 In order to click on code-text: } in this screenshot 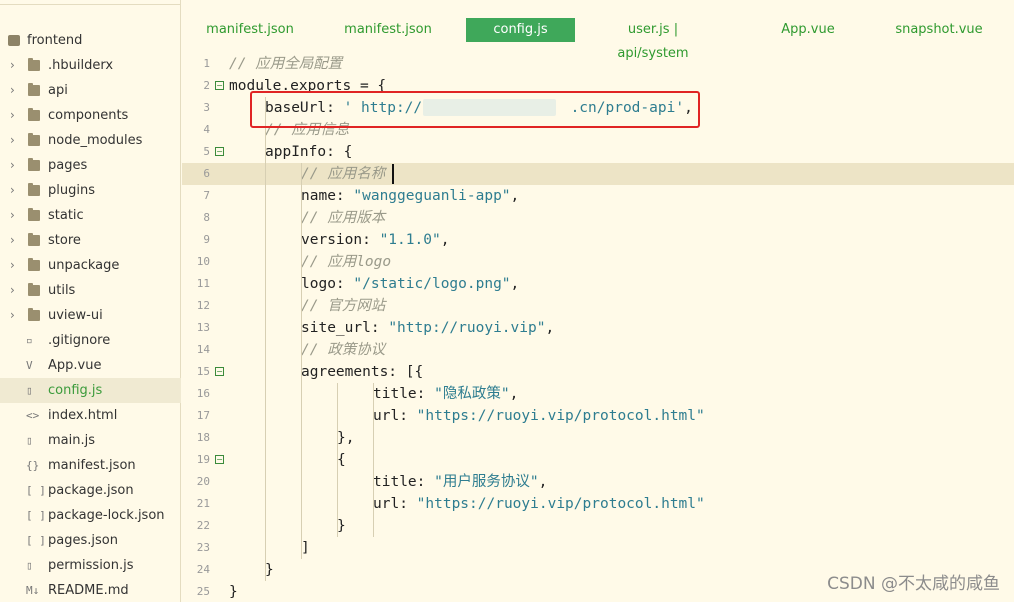, I will do `click(341, 526)`.